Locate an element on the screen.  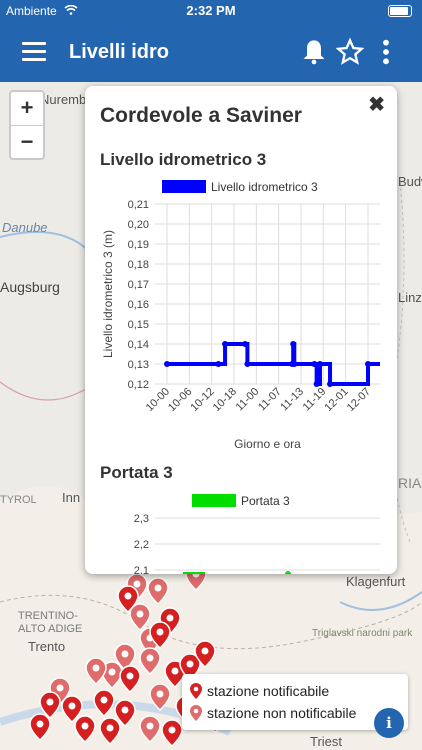
y-tick-label: 0,19 is located at coordinates (138, 245).